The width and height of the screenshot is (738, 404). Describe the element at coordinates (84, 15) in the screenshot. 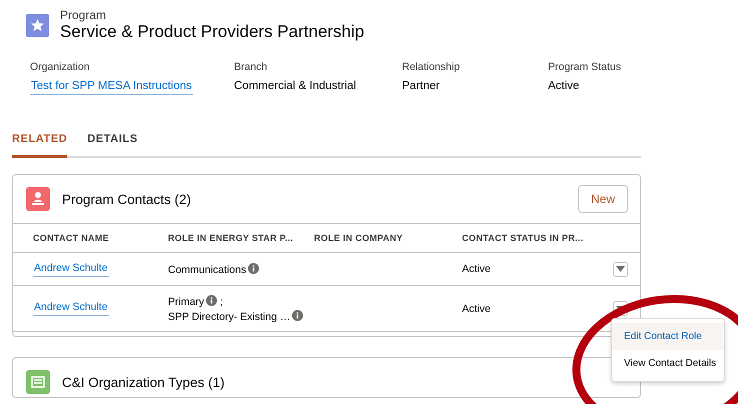

I see `object-label: Program` at that location.